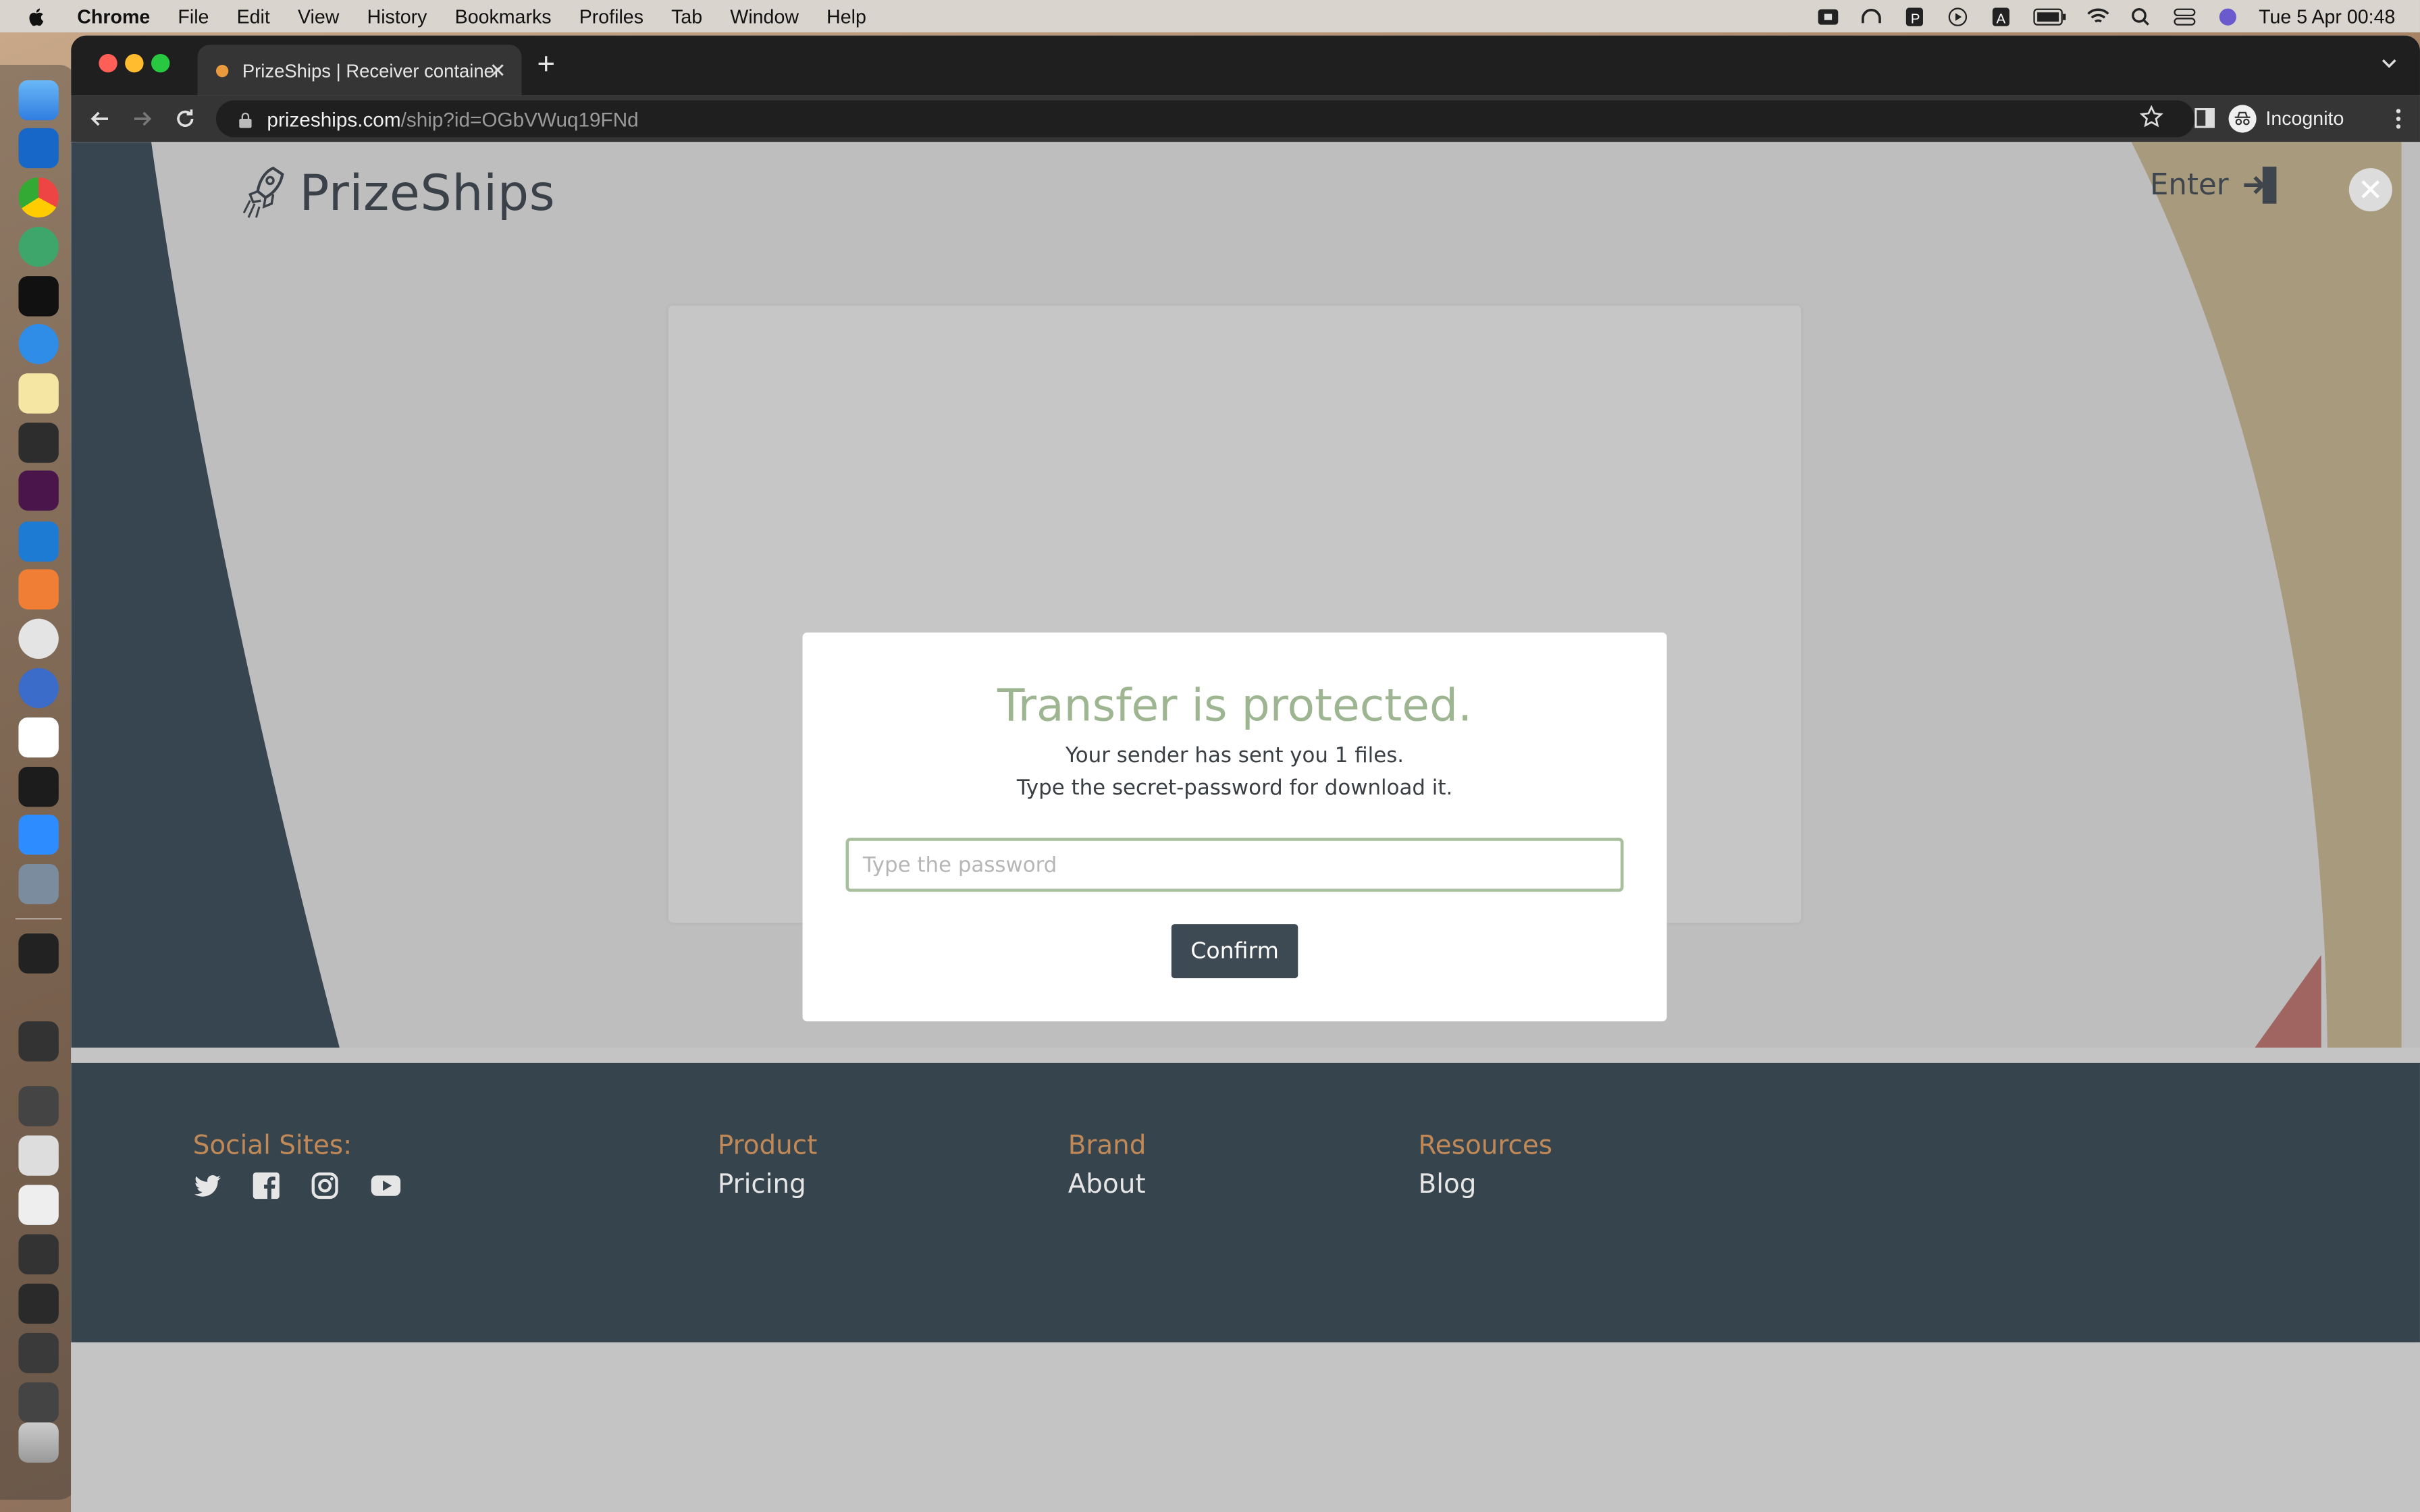 The height and width of the screenshot is (1512, 2420). Describe the element at coordinates (38, 148) in the screenshot. I see `outlook-icon` at that location.